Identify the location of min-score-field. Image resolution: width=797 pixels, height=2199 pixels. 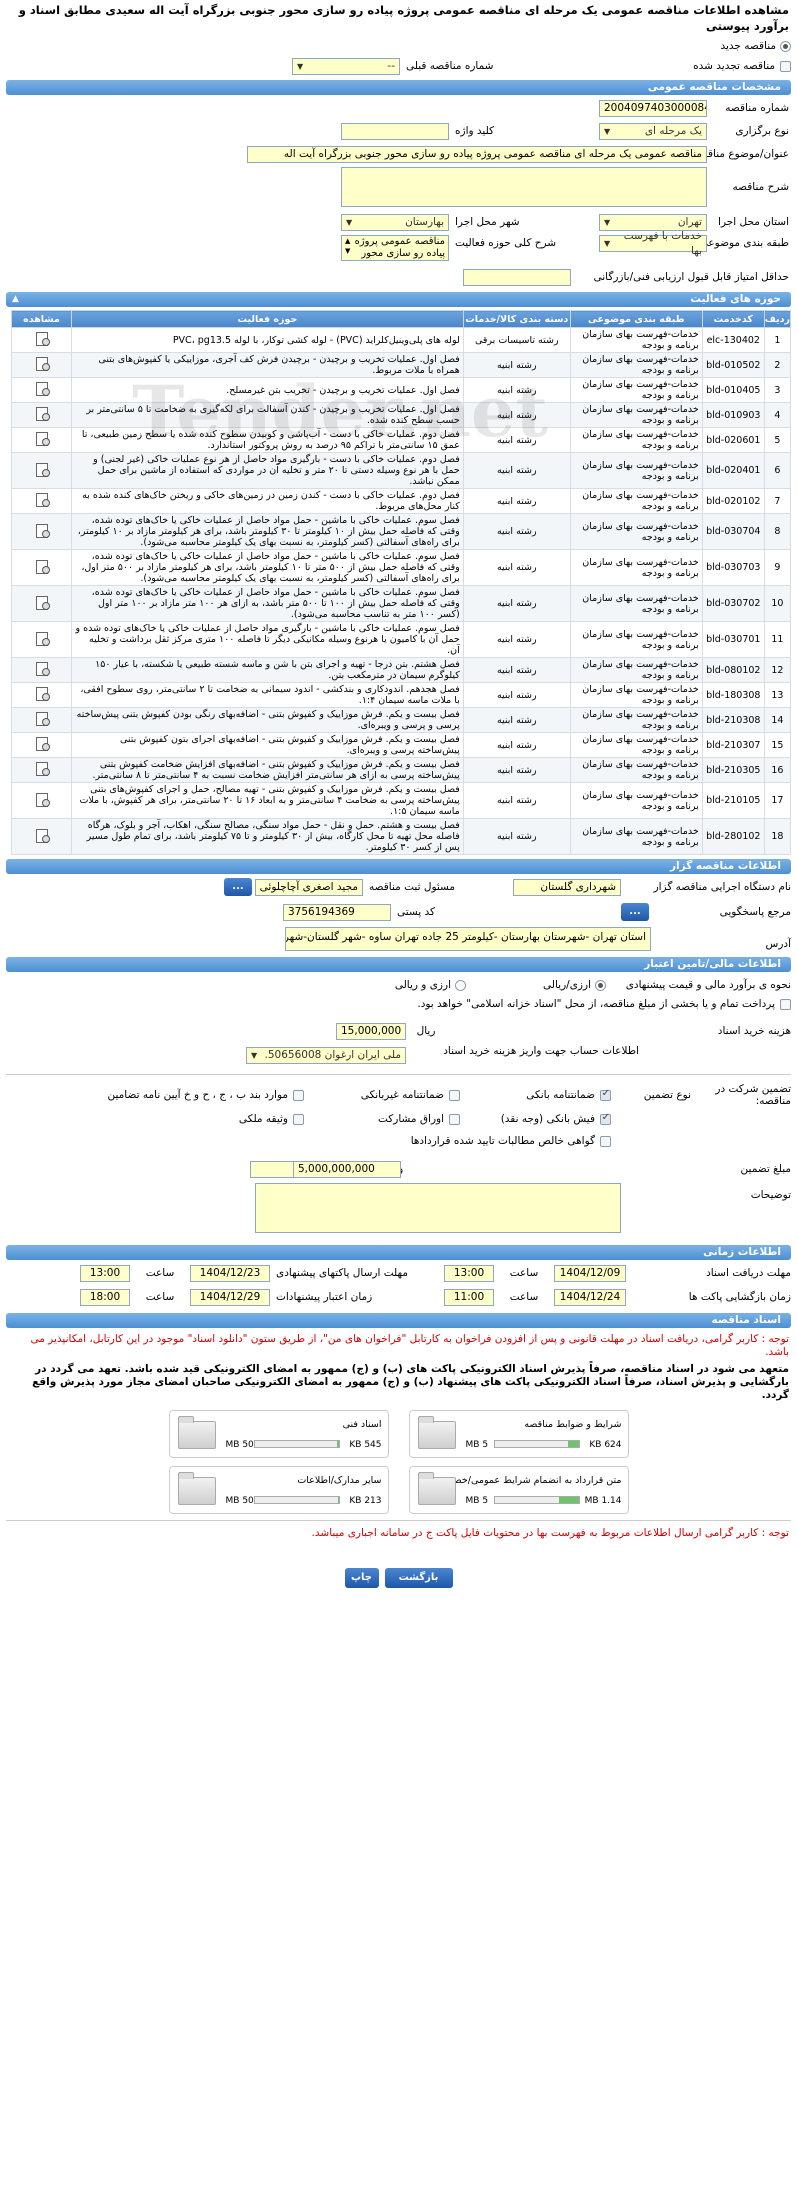
(517, 277).